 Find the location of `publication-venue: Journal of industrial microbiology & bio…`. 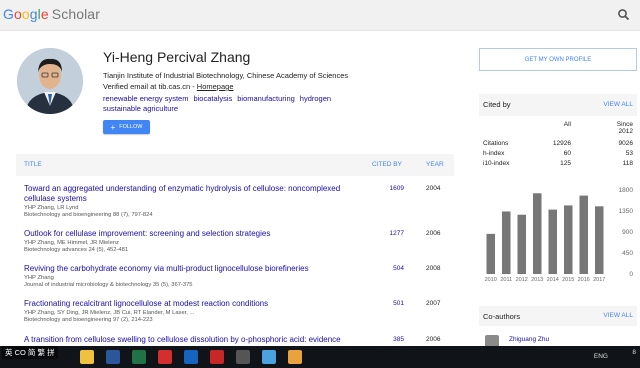

publication-venue: Journal of industrial microbiology & bio… is located at coordinates (108, 285).